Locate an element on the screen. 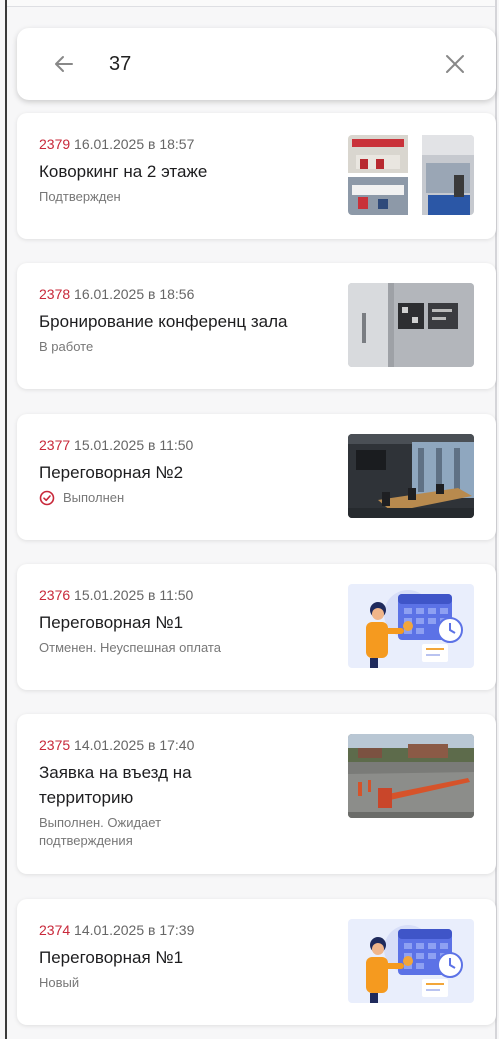  clear-search-button is located at coordinates (455, 64).